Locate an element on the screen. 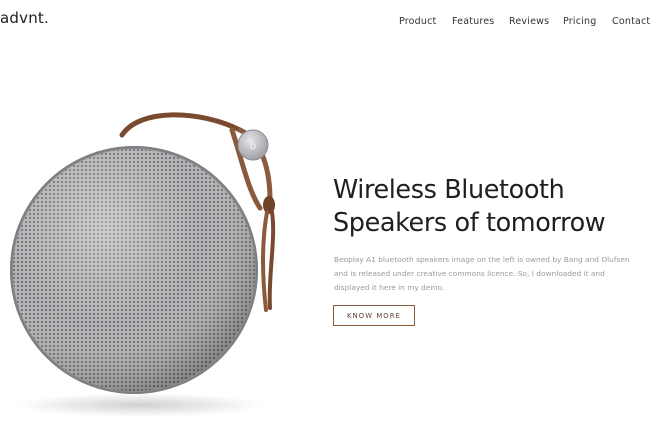 The height and width of the screenshot is (428, 650). brand-logo: advnt. is located at coordinates (24, 18).